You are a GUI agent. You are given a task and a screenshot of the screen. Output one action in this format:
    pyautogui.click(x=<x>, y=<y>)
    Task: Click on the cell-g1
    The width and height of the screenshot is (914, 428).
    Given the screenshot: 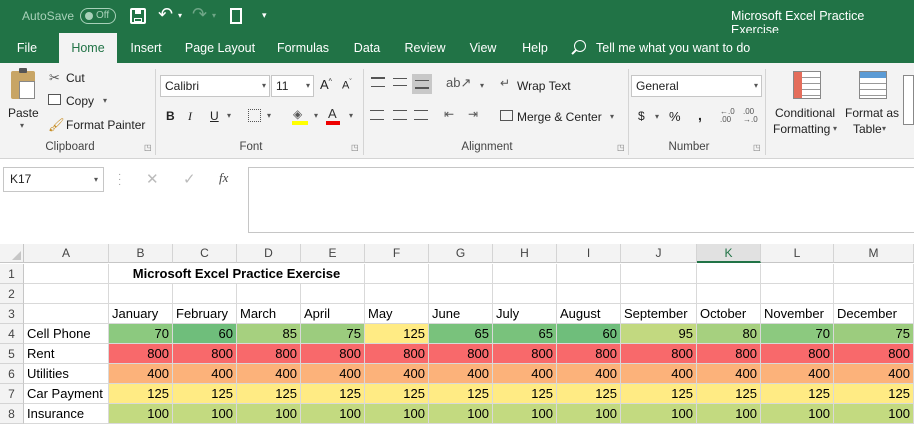 What is the action you would take?
    pyautogui.click(x=461, y=274)
    